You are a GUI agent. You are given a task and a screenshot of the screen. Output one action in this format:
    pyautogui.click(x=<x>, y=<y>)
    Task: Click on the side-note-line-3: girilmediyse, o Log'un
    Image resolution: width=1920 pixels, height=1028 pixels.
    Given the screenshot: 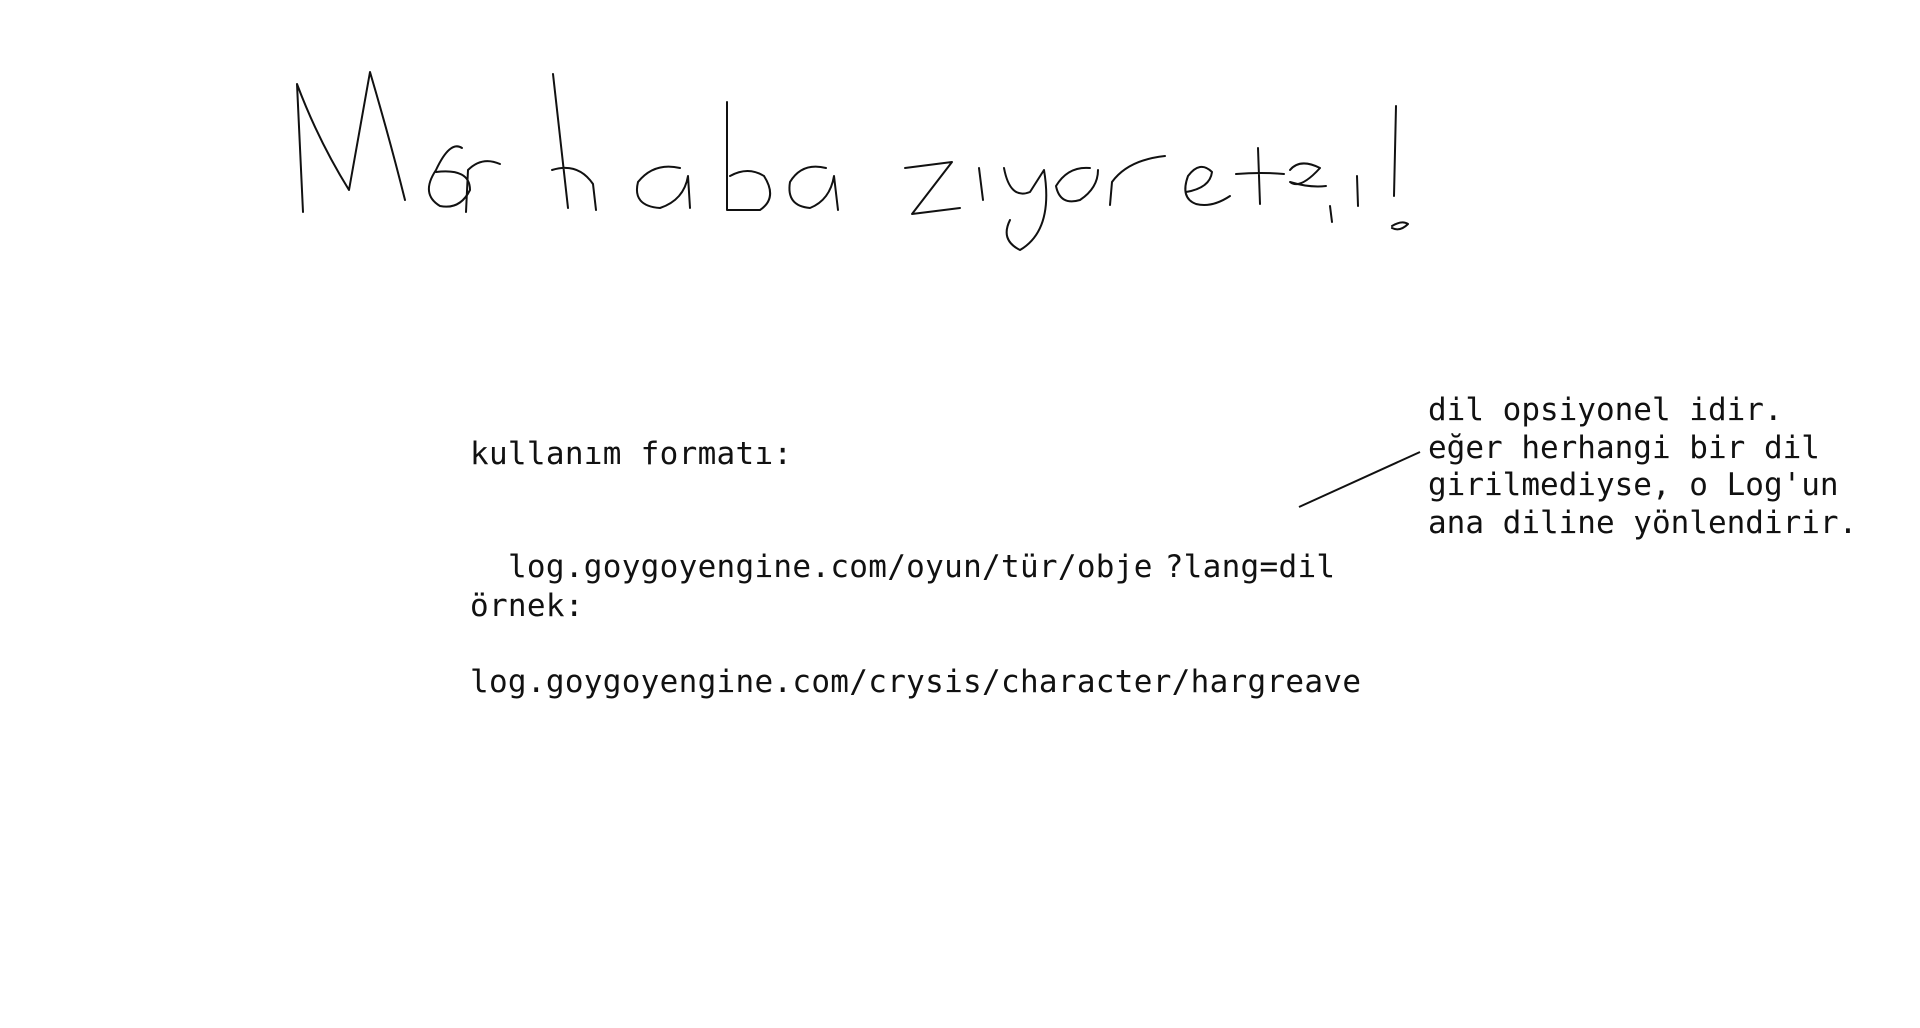 What is the action you would take?
    pyautogui.click(x=1633, y=485)
    